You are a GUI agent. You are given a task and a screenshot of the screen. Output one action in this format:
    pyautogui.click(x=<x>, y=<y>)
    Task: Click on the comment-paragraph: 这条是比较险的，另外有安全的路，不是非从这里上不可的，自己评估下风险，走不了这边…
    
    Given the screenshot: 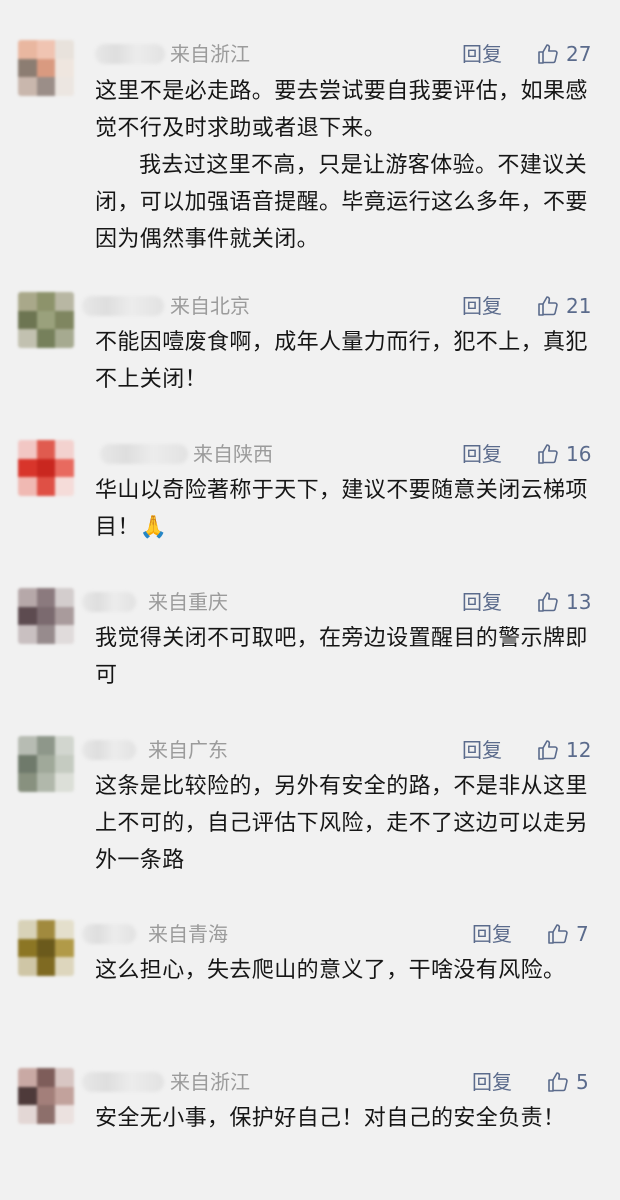 What is the action you would take?
    pyautogui.click(x=341, y=823)
    